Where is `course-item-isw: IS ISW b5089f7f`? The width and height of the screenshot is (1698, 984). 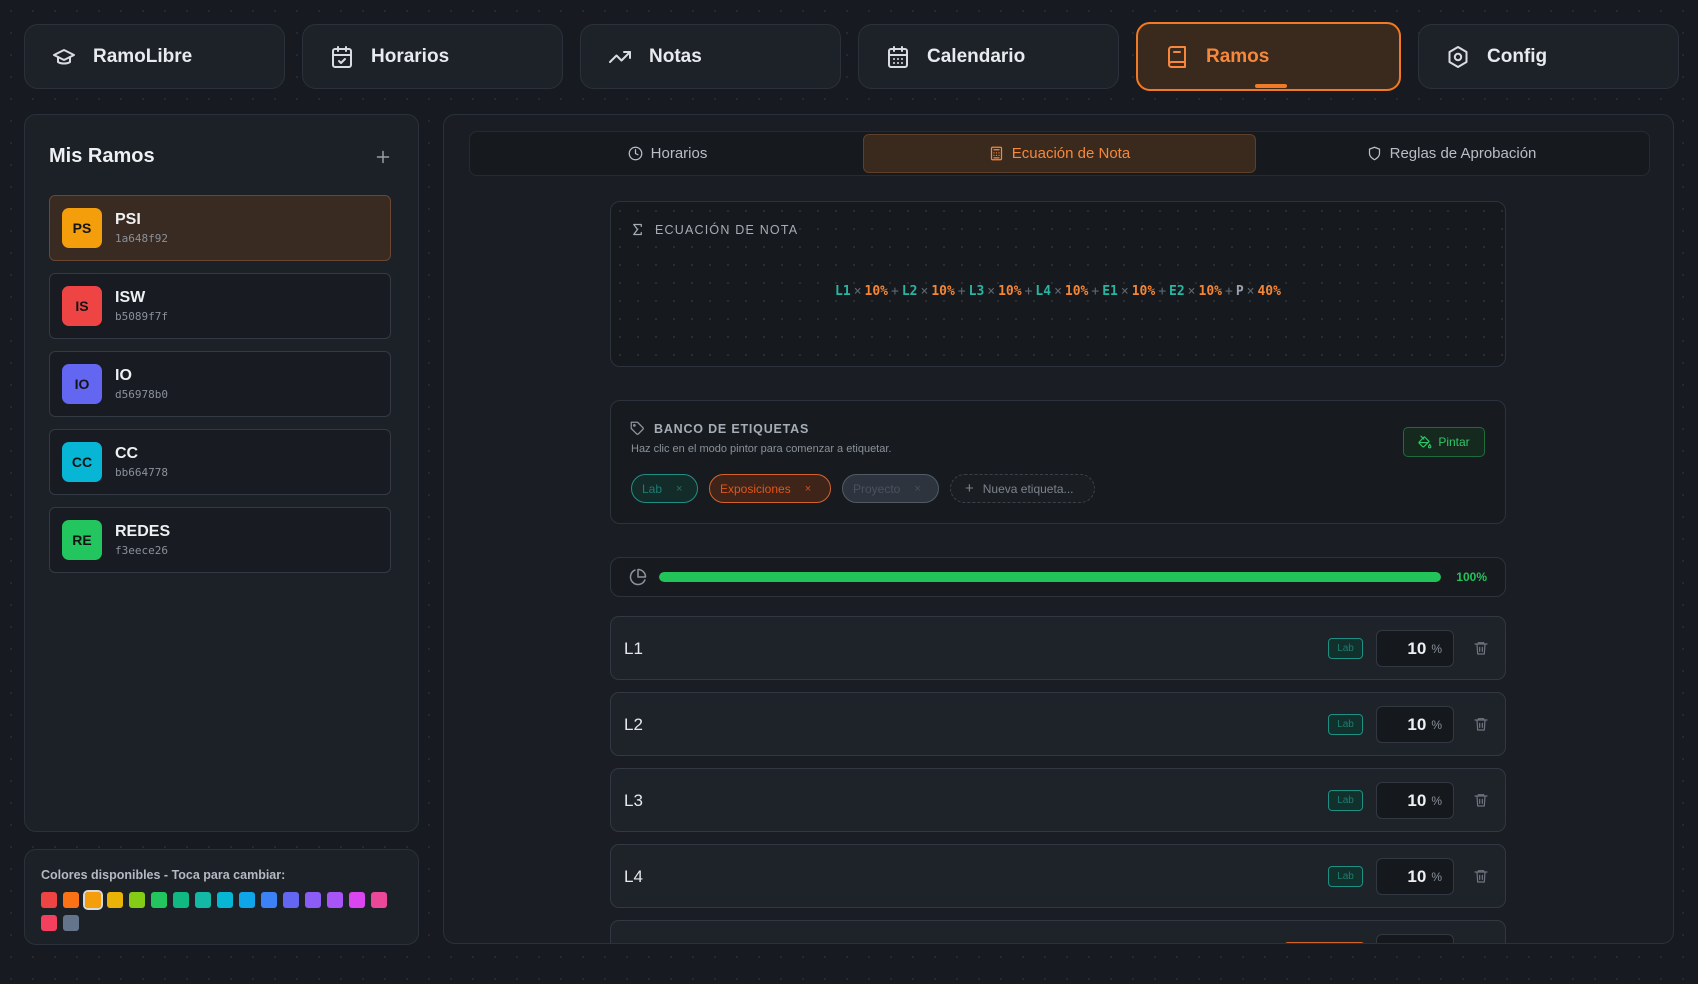
course-item-isw: IS ISW b5089f7f is located at coordinates (220, 306).